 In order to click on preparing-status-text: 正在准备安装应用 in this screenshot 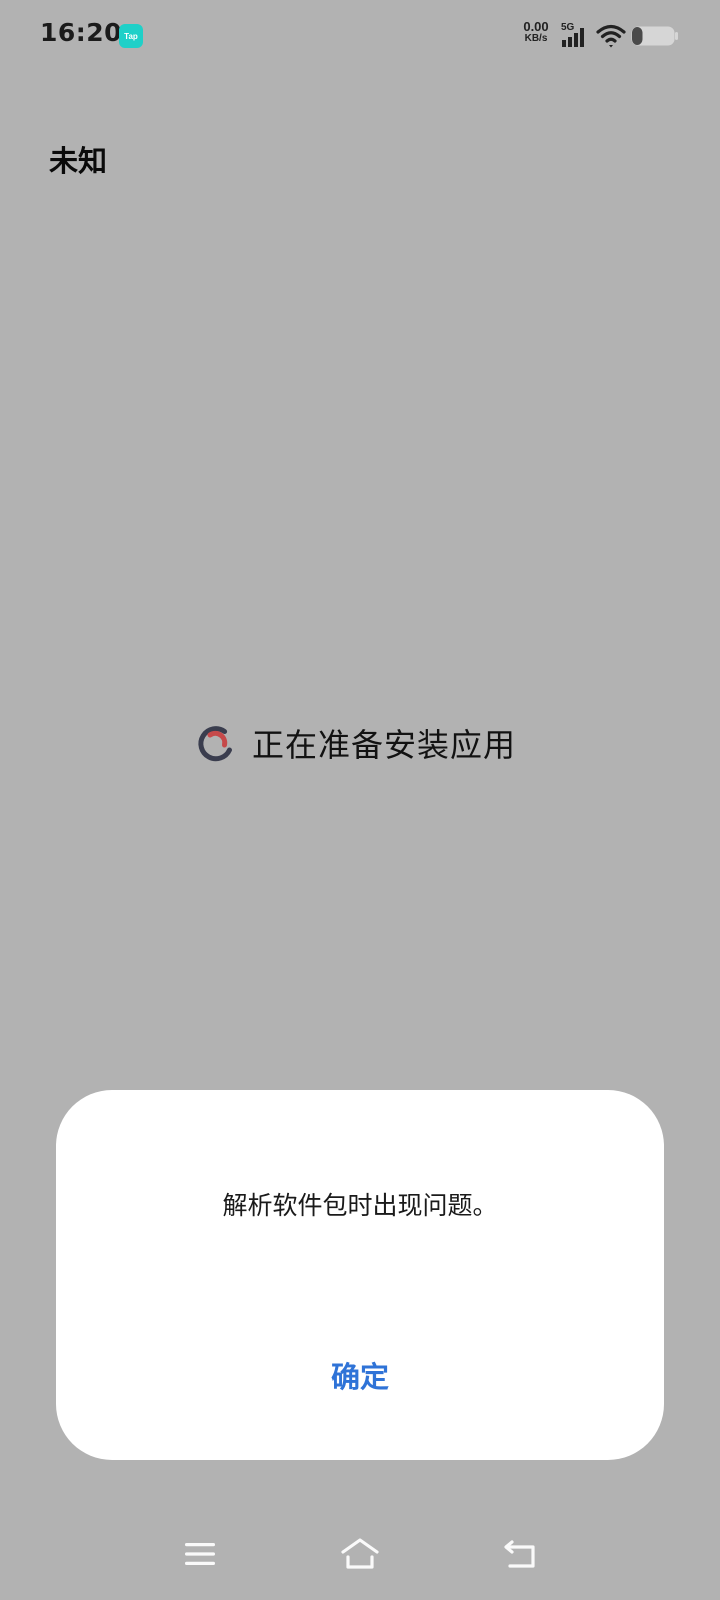, I will do `click(384, 745)`.